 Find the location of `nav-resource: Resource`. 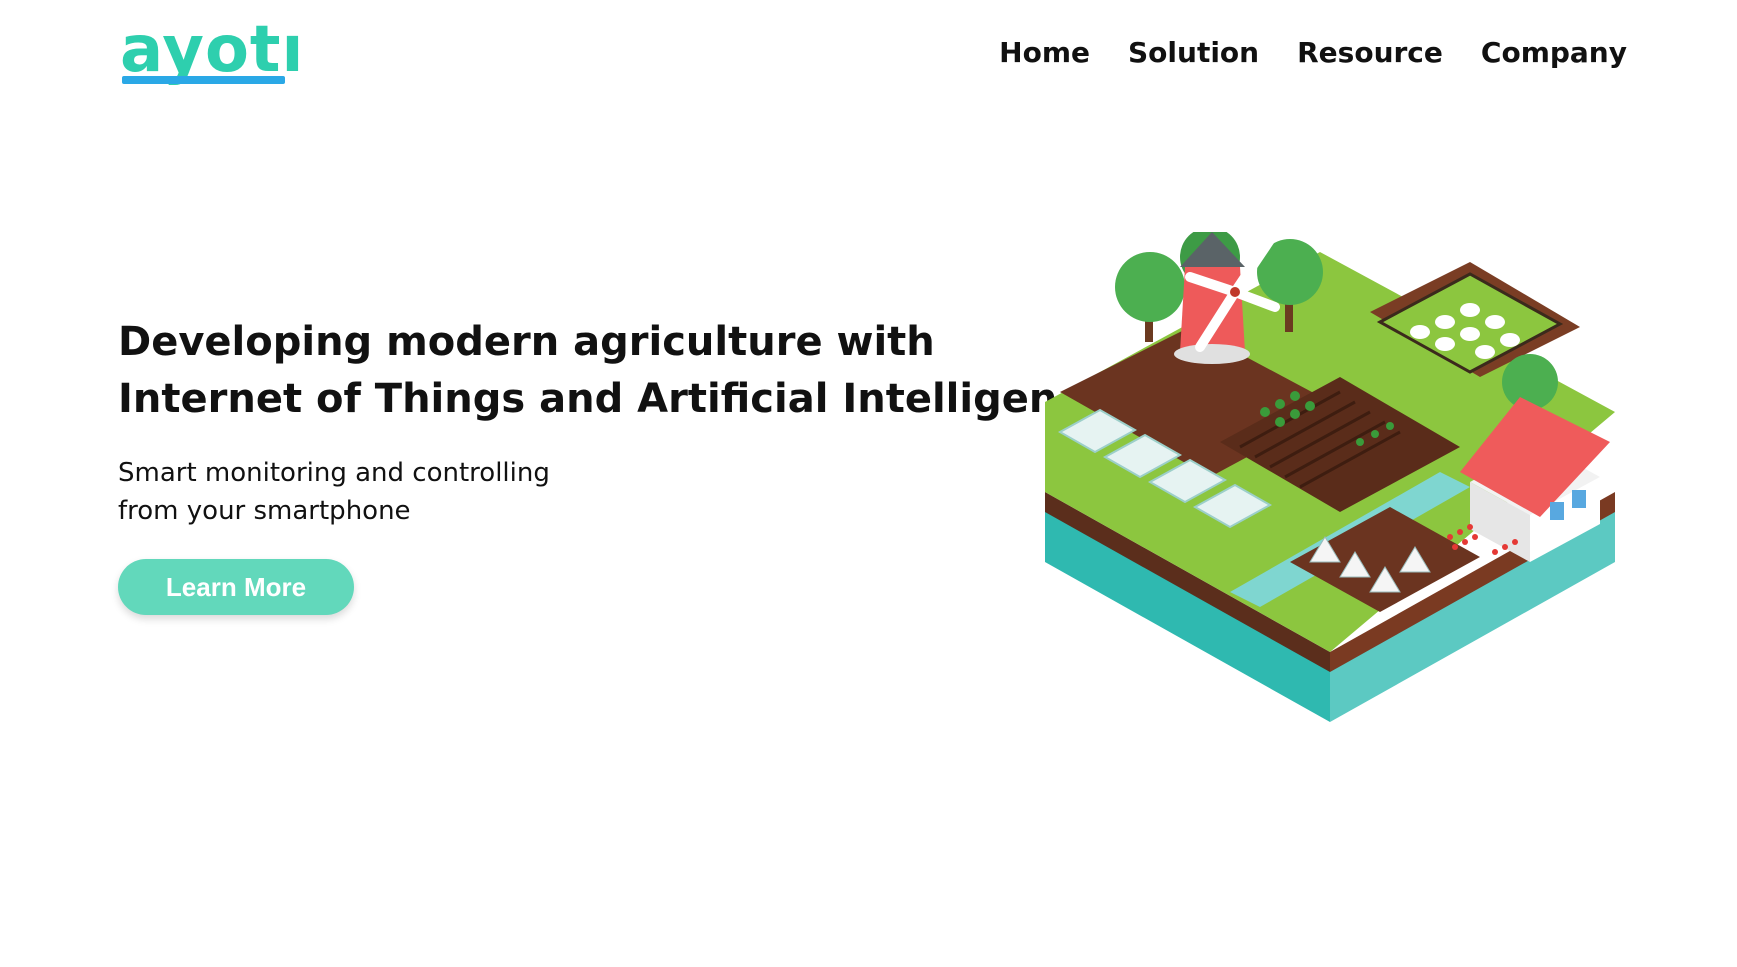

nav-resource: Resource is located at coordinates (1370, 52).